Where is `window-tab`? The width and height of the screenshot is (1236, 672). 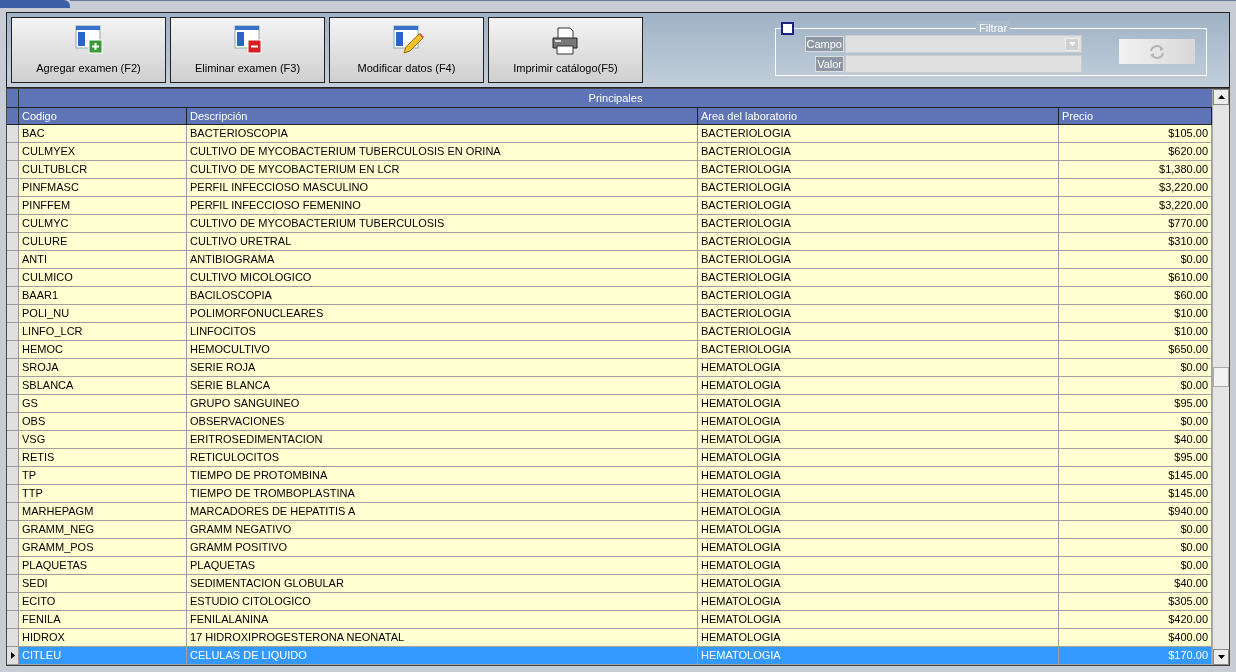
window-tab is located at coordinates (35, 4).